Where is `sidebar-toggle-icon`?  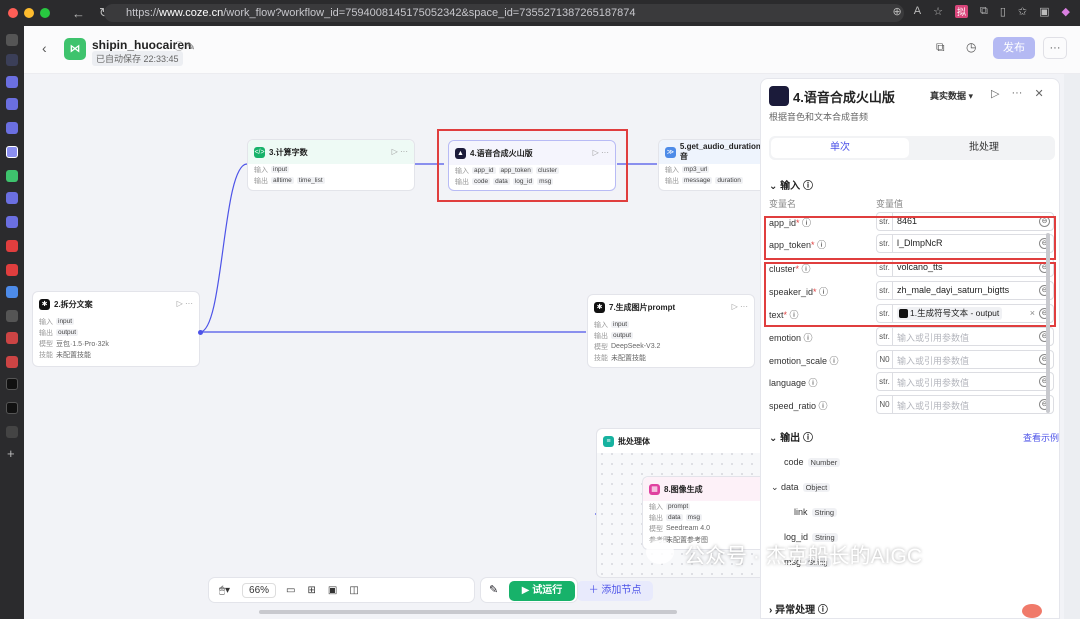 sidebar-toggle-icon is located at coordinates (12, 40).